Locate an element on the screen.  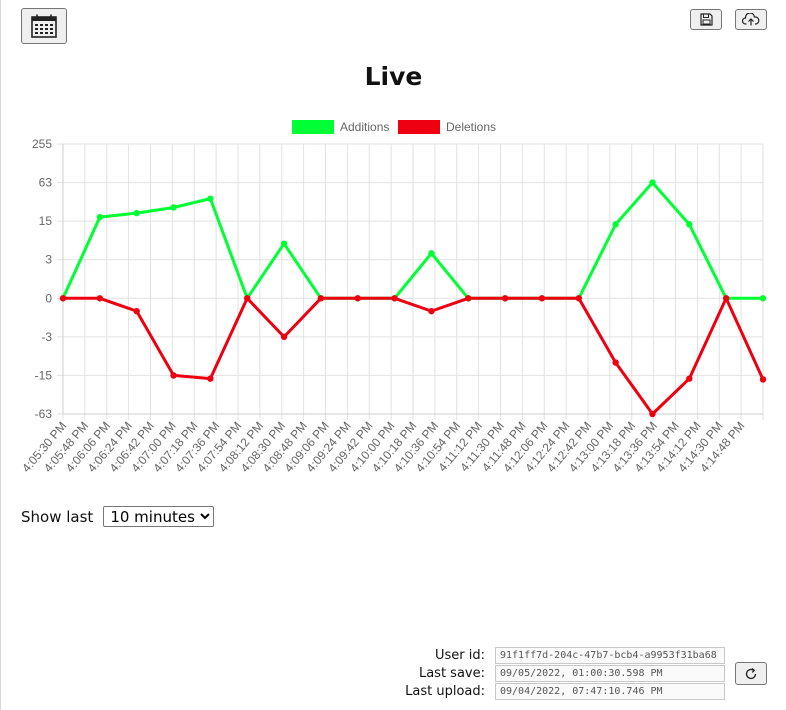
show-last-control: Show last 10 minutes is located at coordinates (118, 516).